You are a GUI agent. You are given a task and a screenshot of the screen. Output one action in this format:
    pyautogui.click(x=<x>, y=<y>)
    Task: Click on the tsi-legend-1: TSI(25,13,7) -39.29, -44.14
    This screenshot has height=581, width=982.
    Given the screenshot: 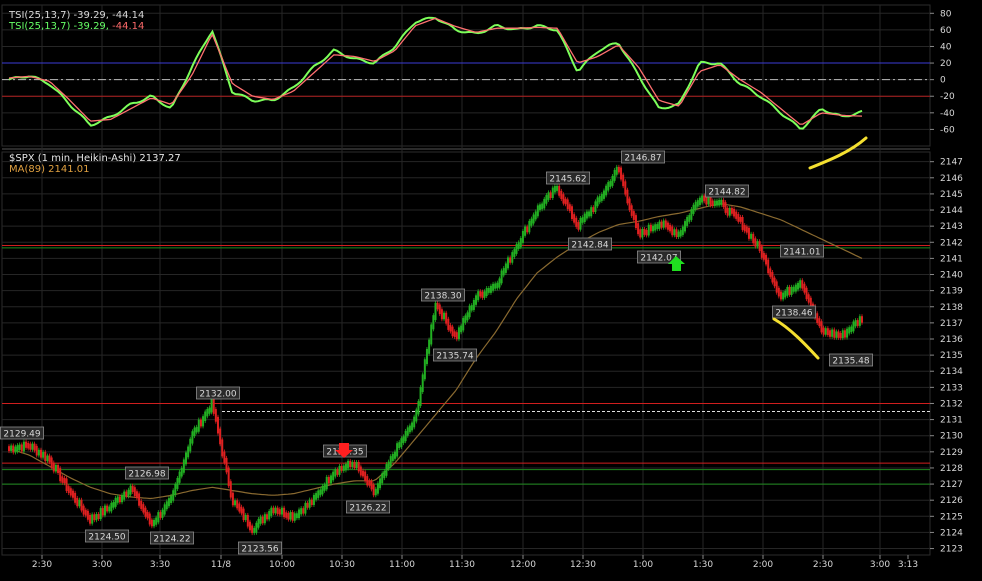 What is the action you would take?
    pyautogui.click(x=76, y=15)
    